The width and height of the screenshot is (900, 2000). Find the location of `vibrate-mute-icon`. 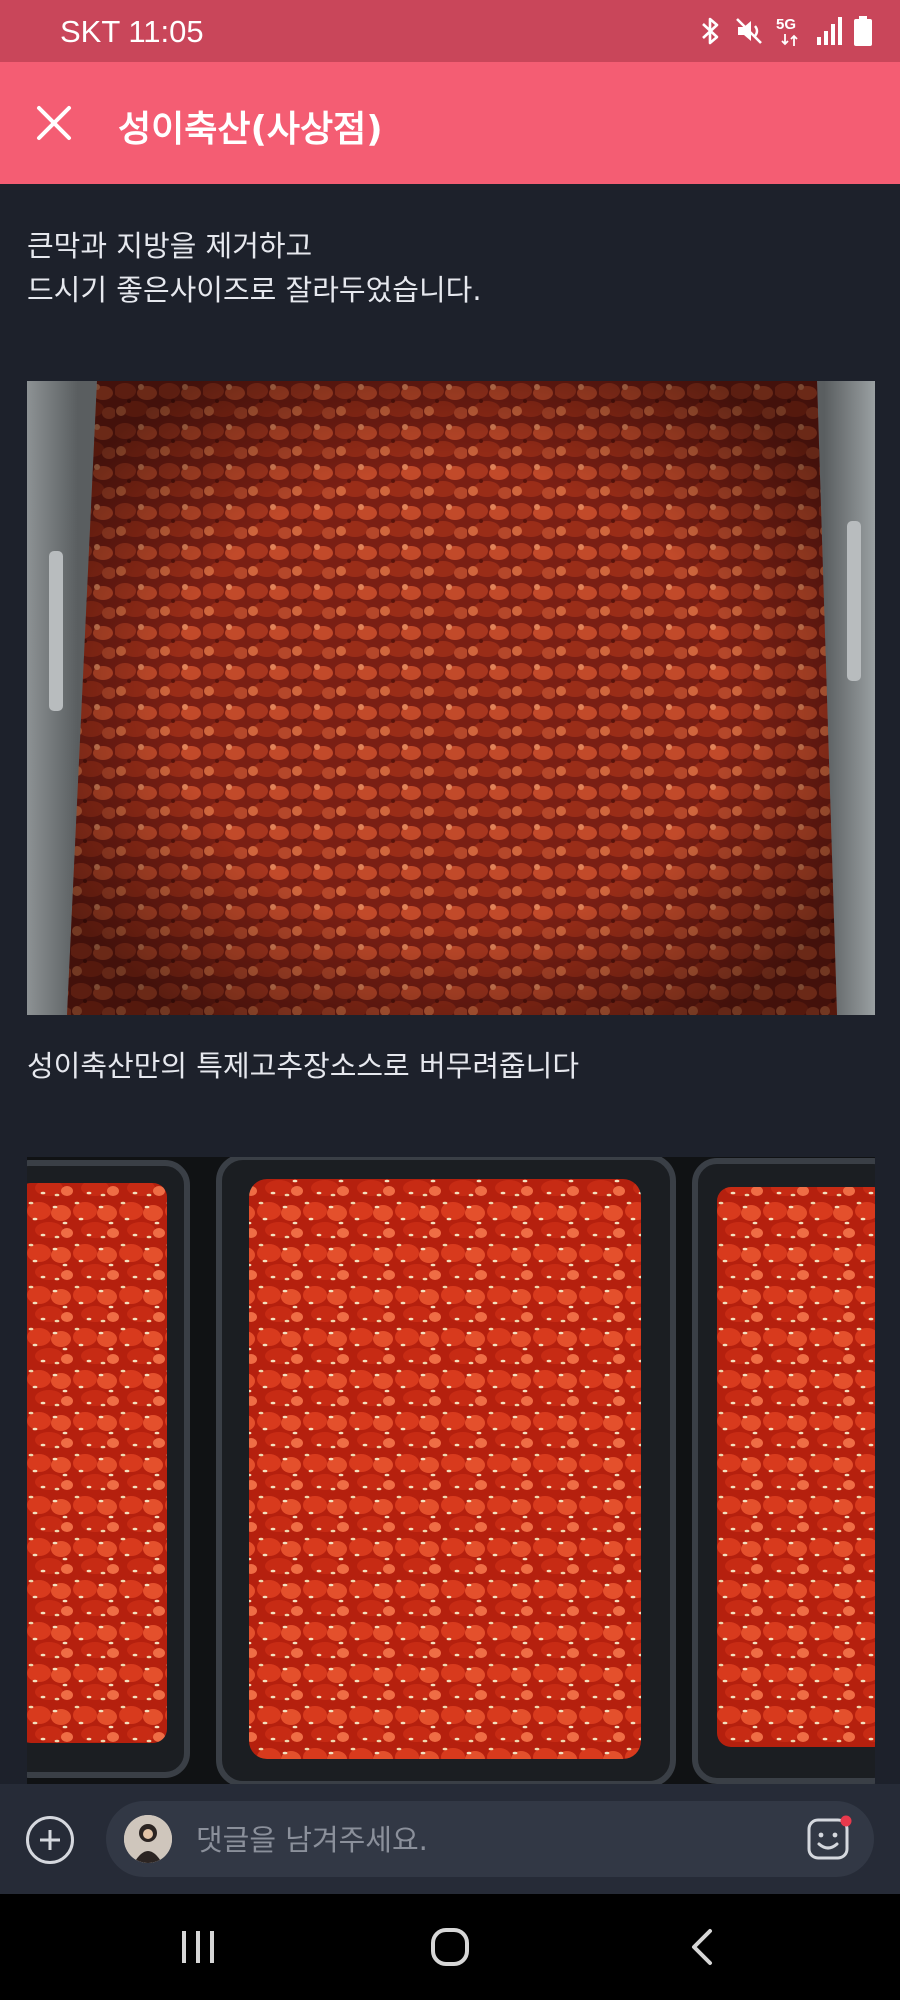

vibrate-mute-icon is located at coordinates (749, 31).